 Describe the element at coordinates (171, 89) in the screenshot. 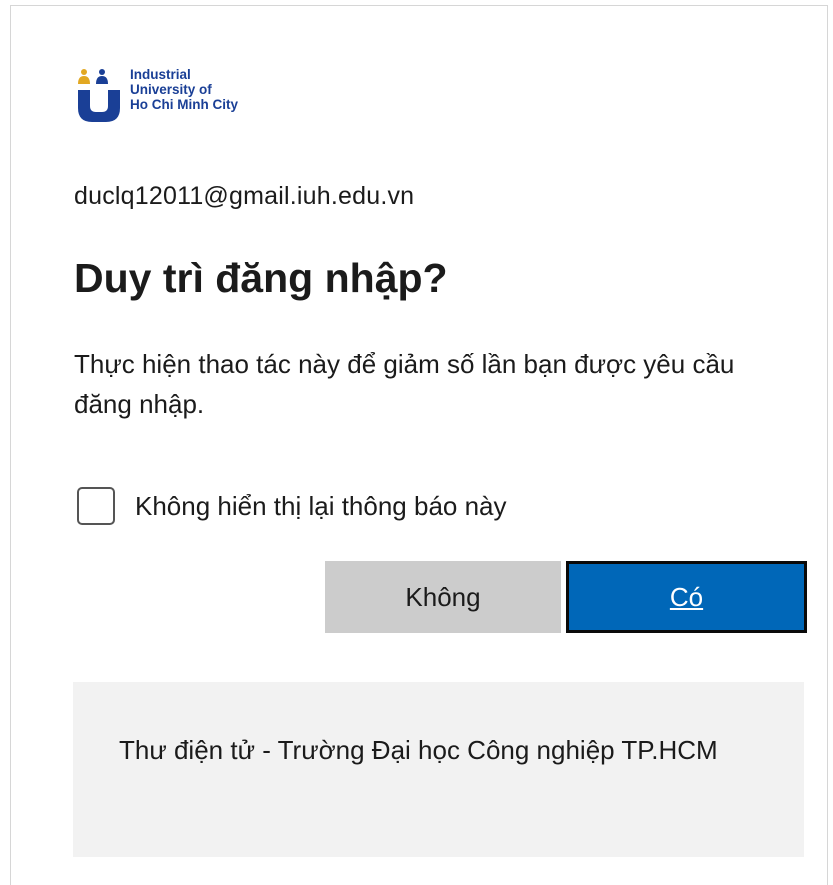

I see `logo-line-2: University of` at that location.